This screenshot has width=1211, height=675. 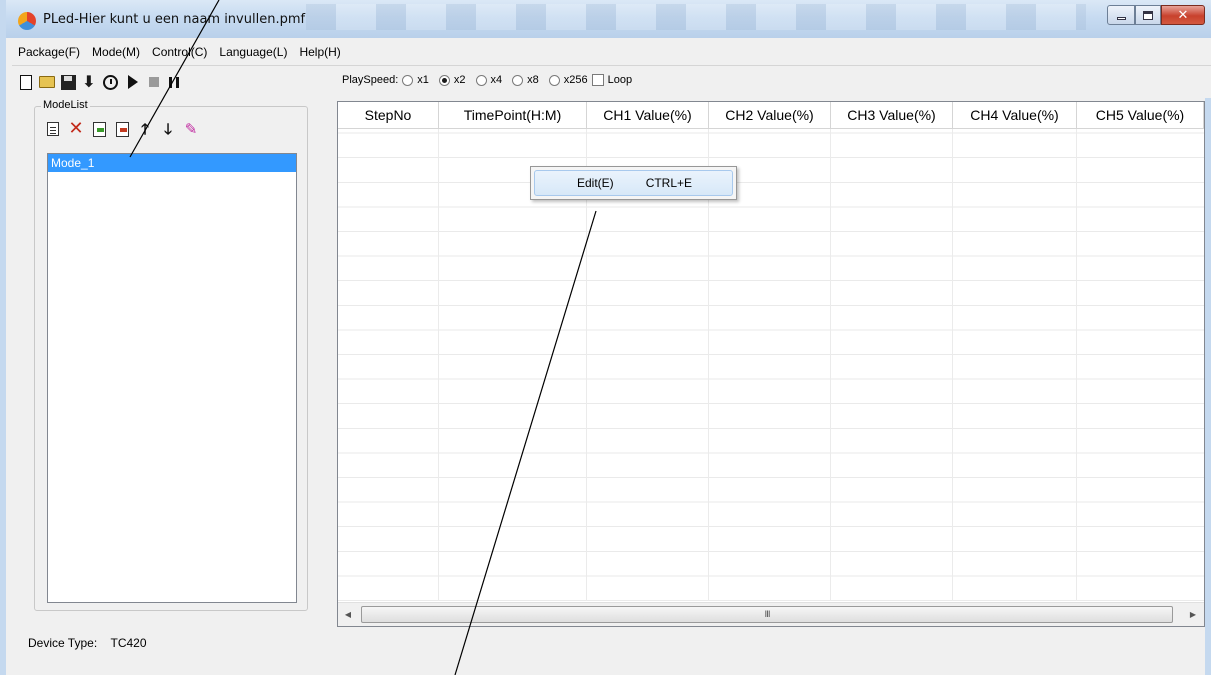 What do you see at coordinates (179, 52) in the screenshot?
I see `menu-control: Control(C)` at bounding box center [179, 52].